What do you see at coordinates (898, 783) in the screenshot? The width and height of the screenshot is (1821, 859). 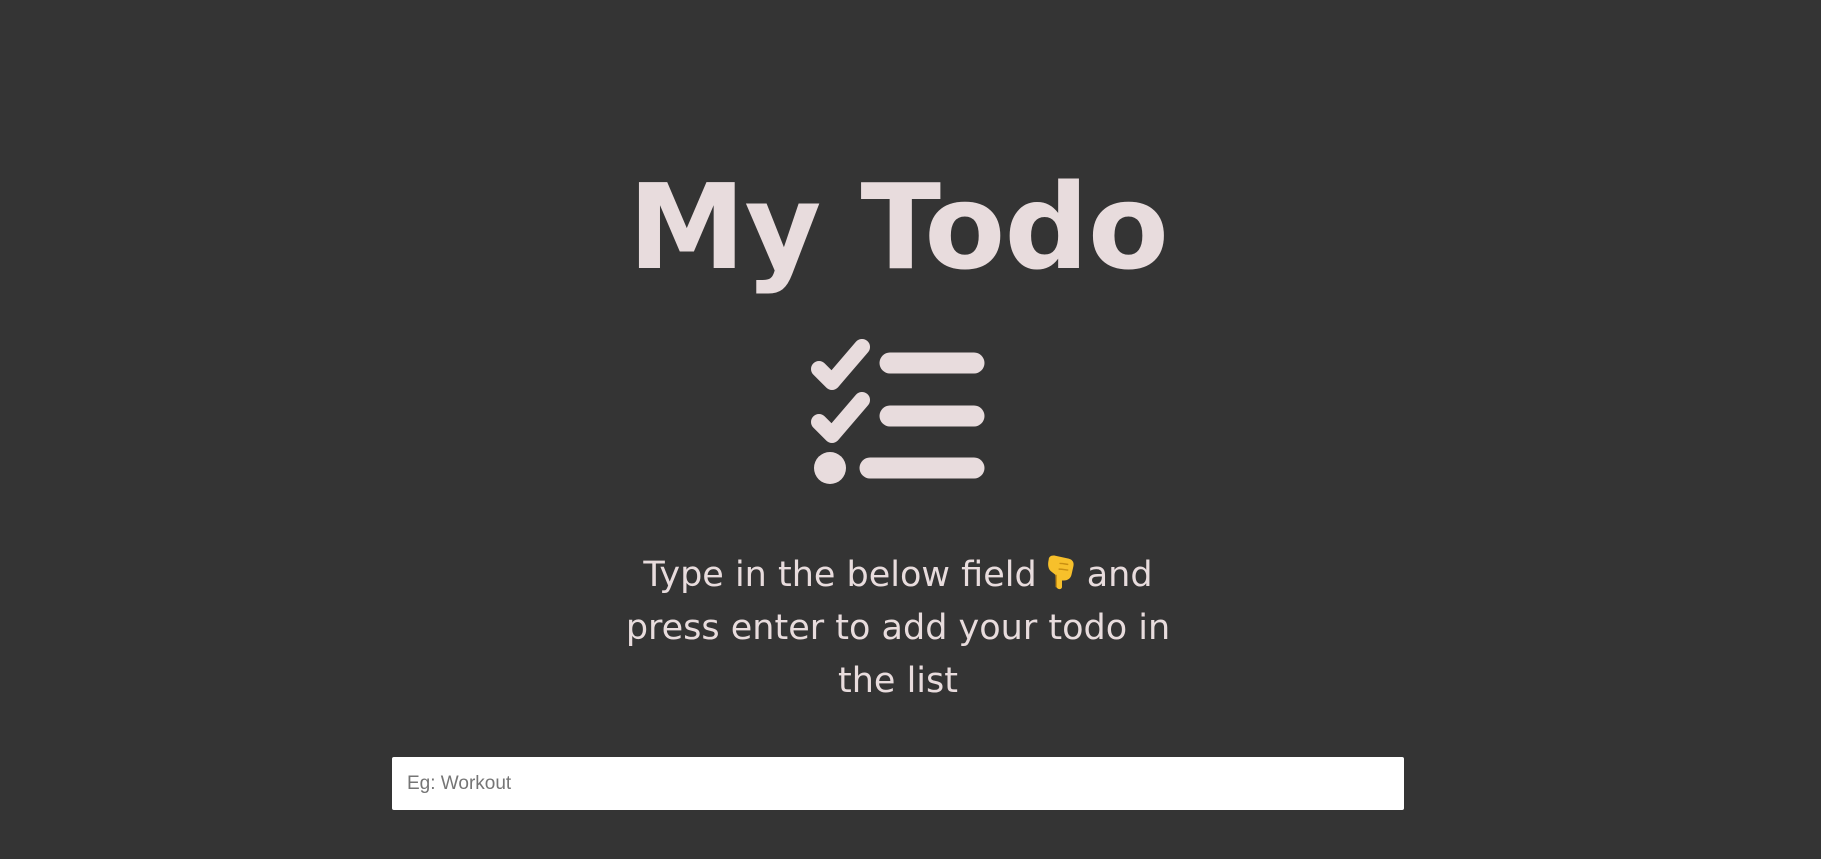 I see `todo-input` at bounding box center [898, 783].